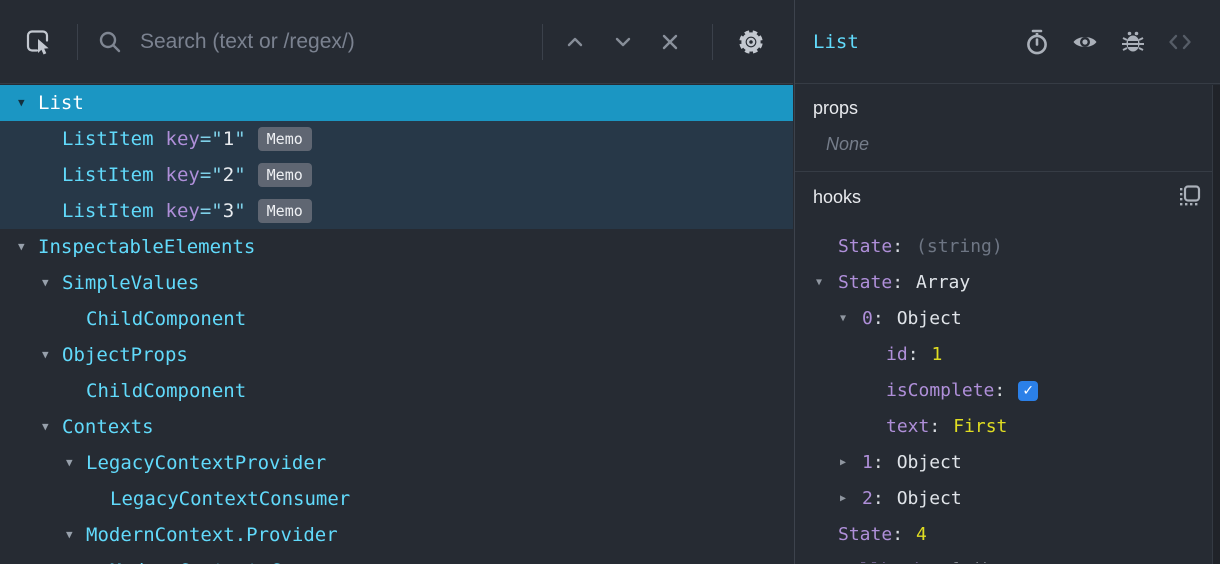 This screenshot has height=564, width=1220. Describe the element at coordinates (108, 427) in the screenshot. I see `component-name: Contexts` at that location.